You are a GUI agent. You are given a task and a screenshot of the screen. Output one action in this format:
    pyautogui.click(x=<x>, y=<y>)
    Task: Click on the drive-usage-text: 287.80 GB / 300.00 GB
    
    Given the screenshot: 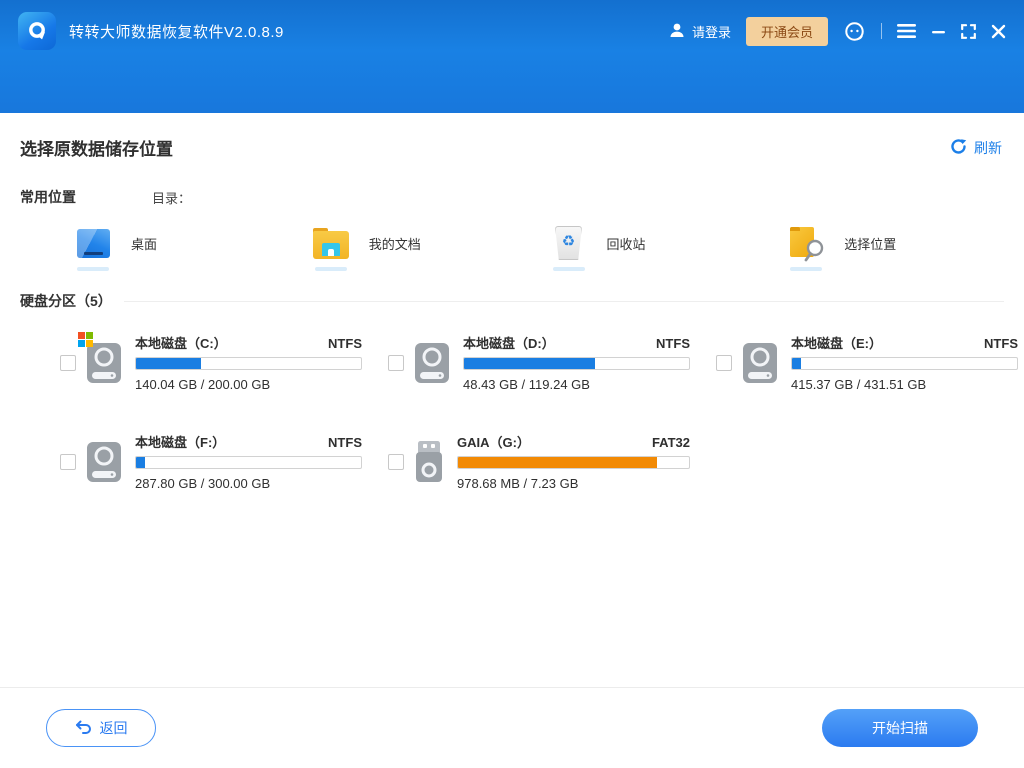 What is the action you would take?
    pyautogui.click(x=203, y=483)
    